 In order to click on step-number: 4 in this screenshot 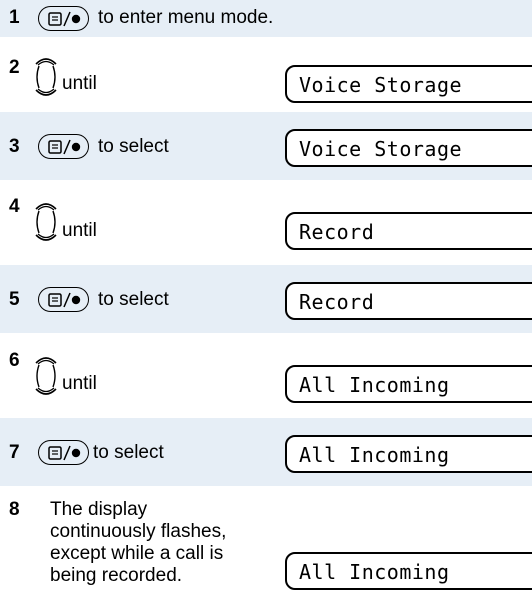, I will do `click(14, 206)`.